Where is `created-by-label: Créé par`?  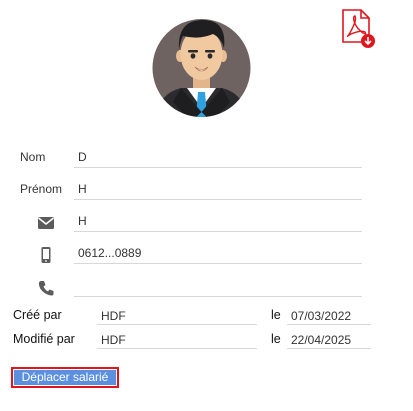
created-by-label: Créé par is located at coordinates (37, 315).